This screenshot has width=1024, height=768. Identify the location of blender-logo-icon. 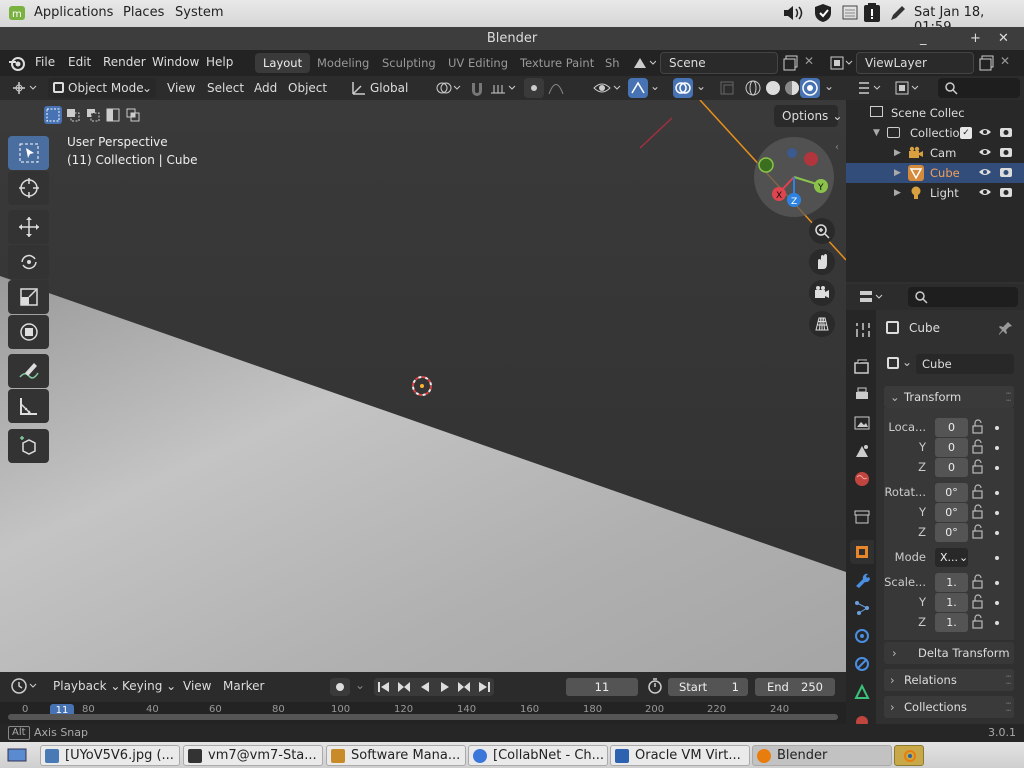
(17, 64).